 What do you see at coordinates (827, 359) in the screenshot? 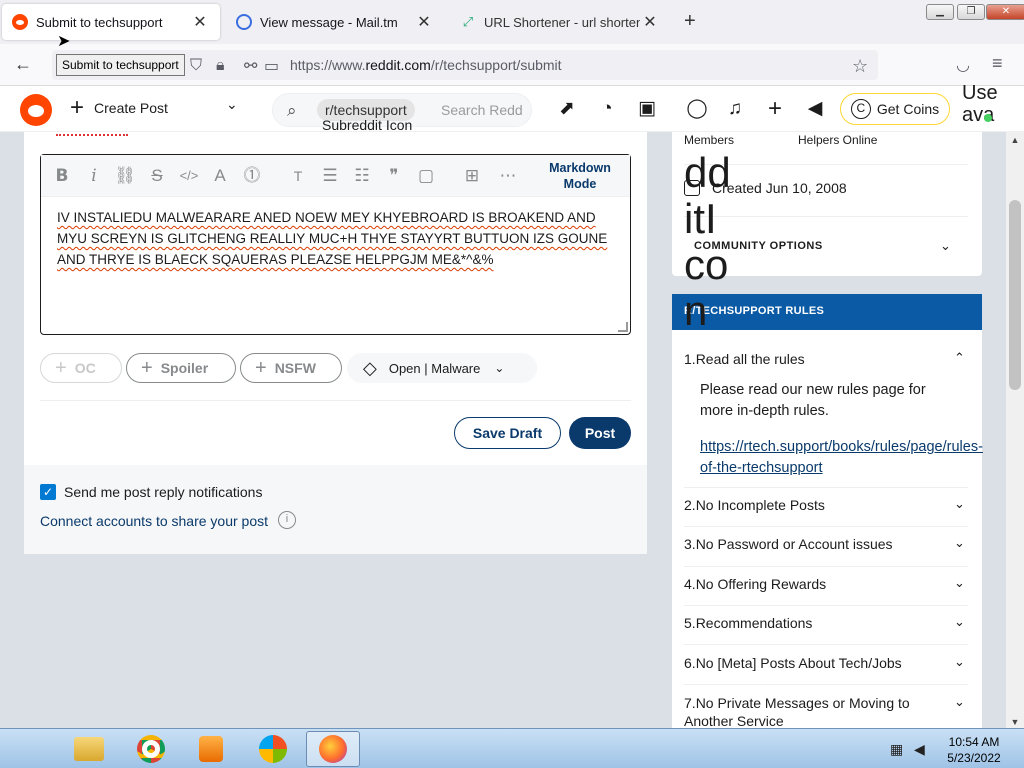
I see `rule-item: 1.Read all the rules` at bounding box center [827, 359].